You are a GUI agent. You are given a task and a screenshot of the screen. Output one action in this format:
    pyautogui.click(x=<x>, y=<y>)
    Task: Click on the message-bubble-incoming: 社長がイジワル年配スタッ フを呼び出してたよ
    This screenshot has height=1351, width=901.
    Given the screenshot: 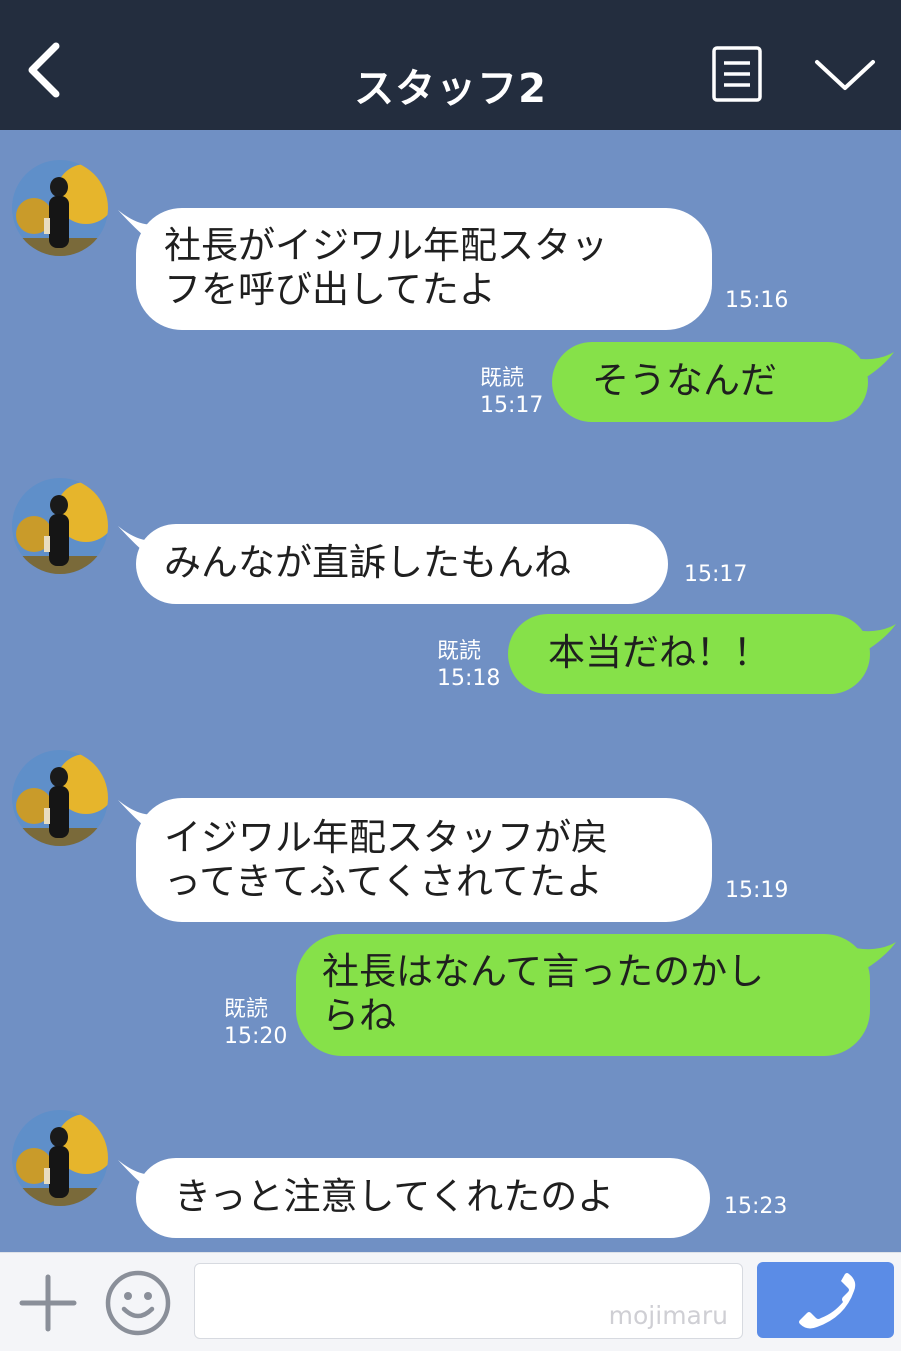 What is the action you would take?
    pyautogui.click(x=424, y=269)
    